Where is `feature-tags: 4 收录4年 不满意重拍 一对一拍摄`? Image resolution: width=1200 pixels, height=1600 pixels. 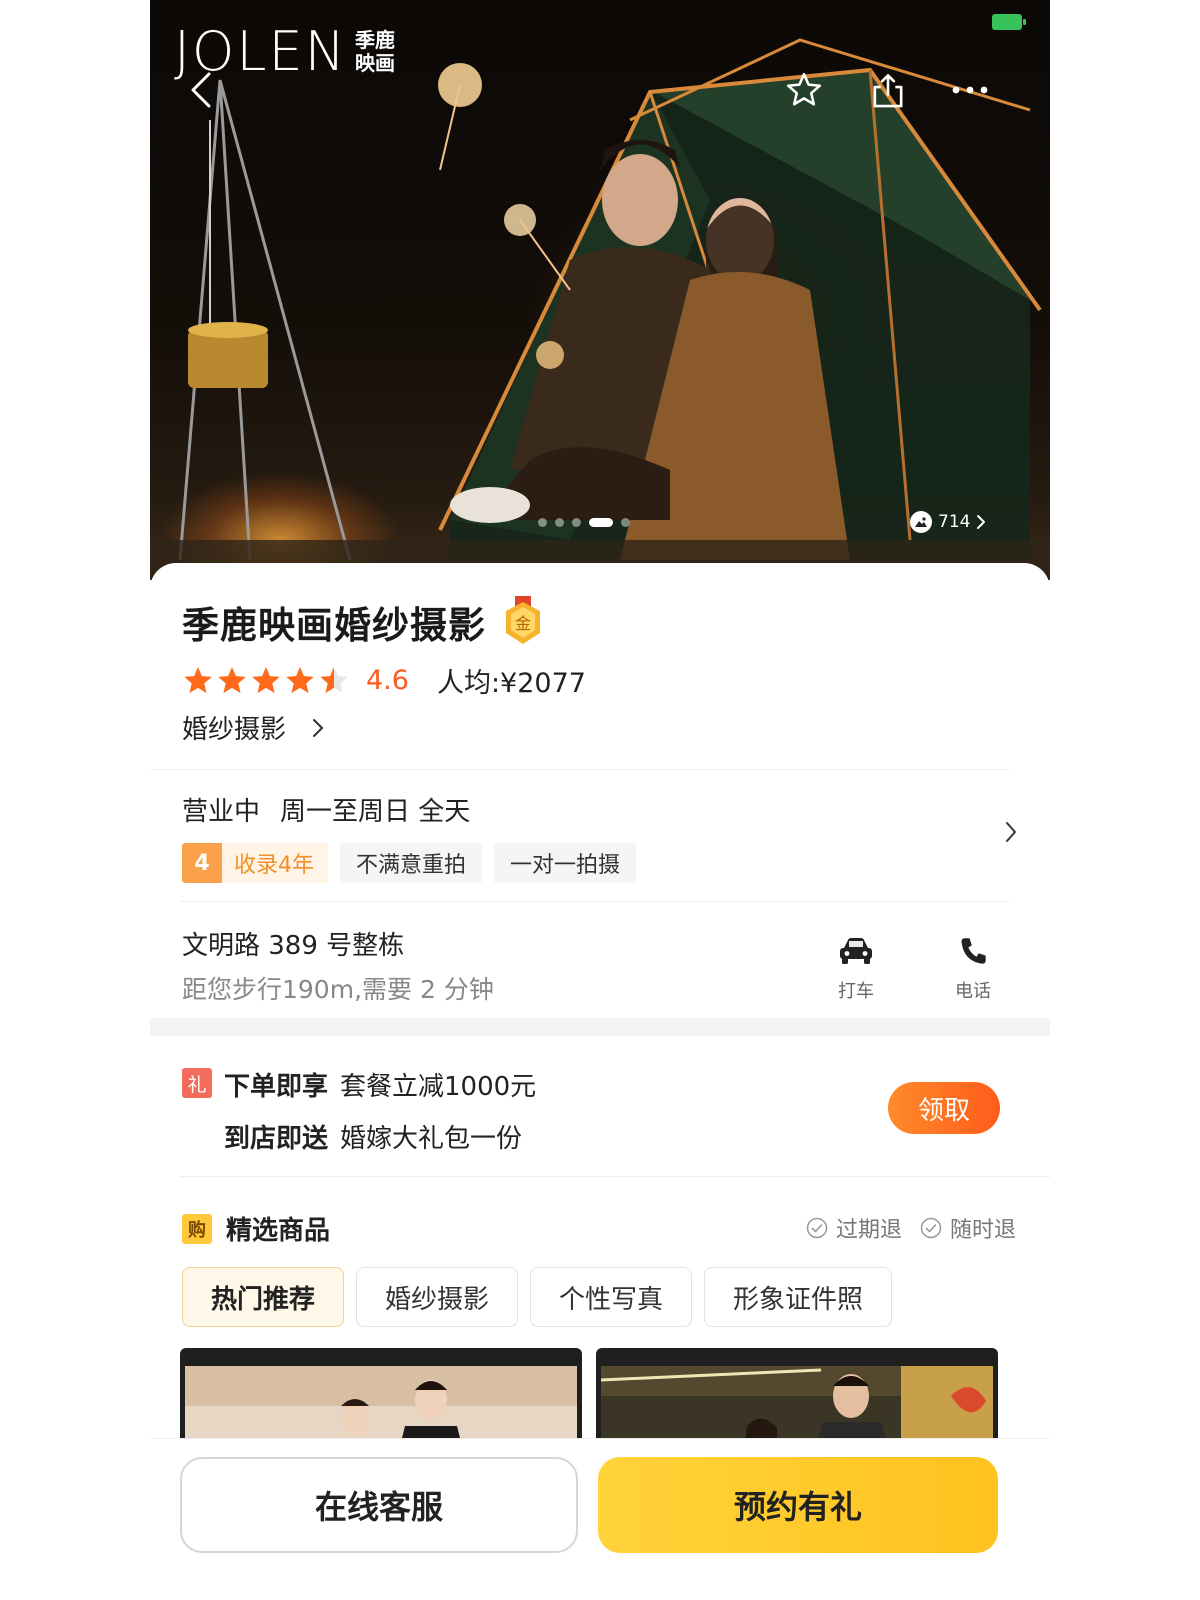 feature-tags: 4 收录4年 不满意重拍 一对一拍摄 is located at coordinates (409, 863).